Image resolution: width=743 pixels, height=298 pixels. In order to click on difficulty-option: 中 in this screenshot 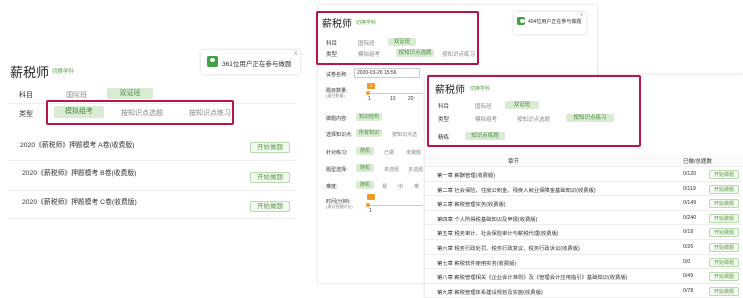, I will do `click(400, 186)`.